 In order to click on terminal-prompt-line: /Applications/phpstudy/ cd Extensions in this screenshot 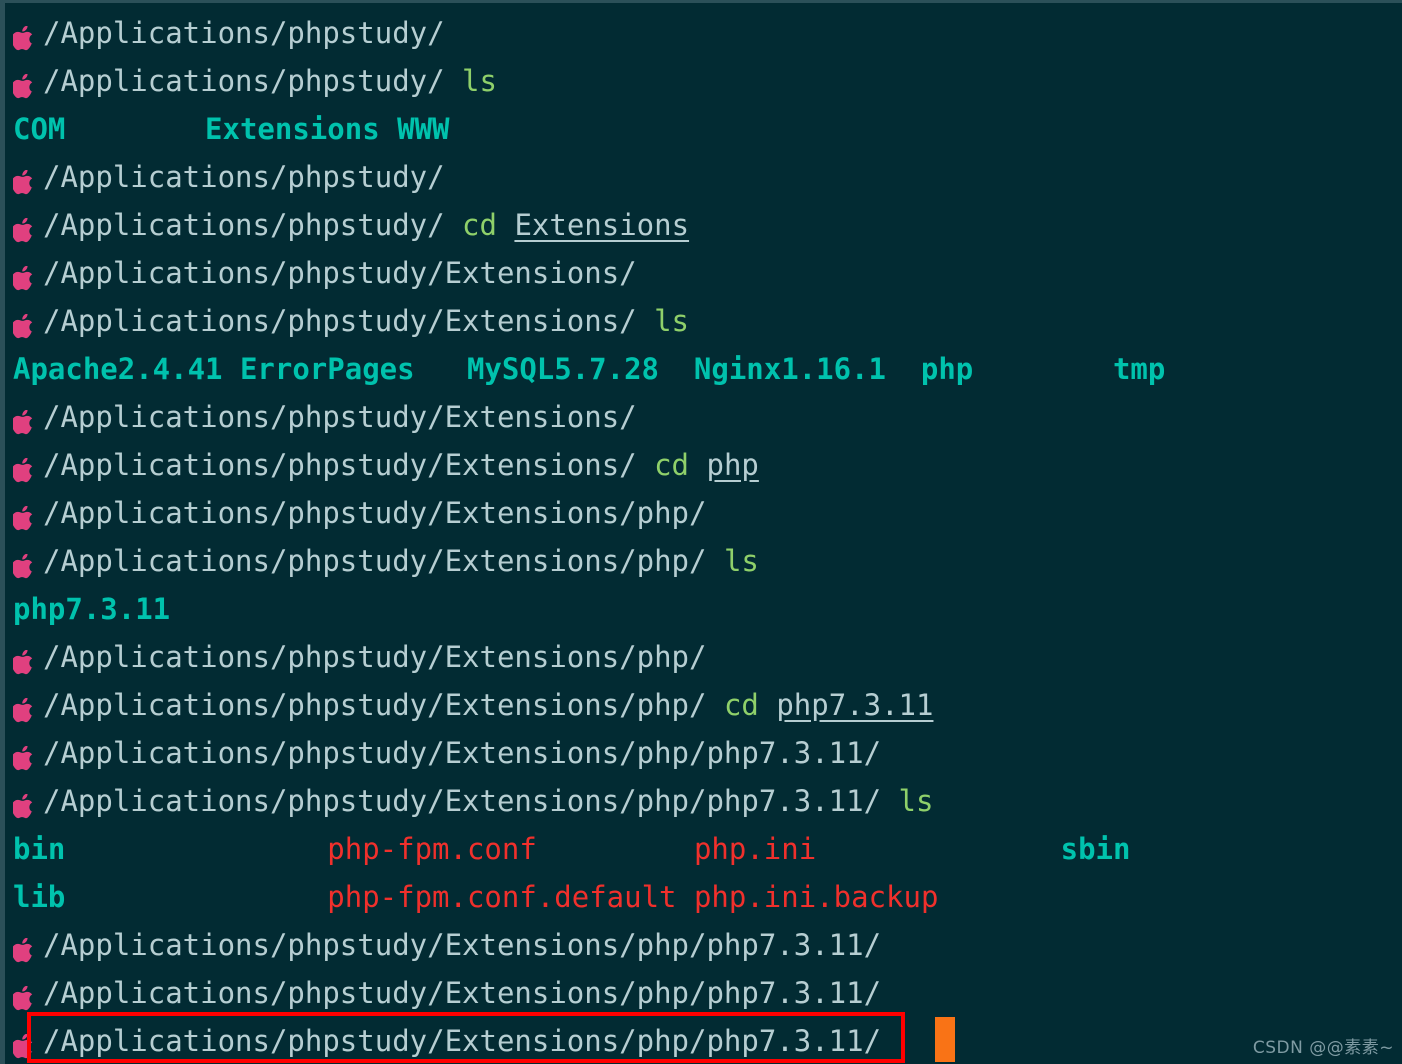, I will do `click(351, 225)`.